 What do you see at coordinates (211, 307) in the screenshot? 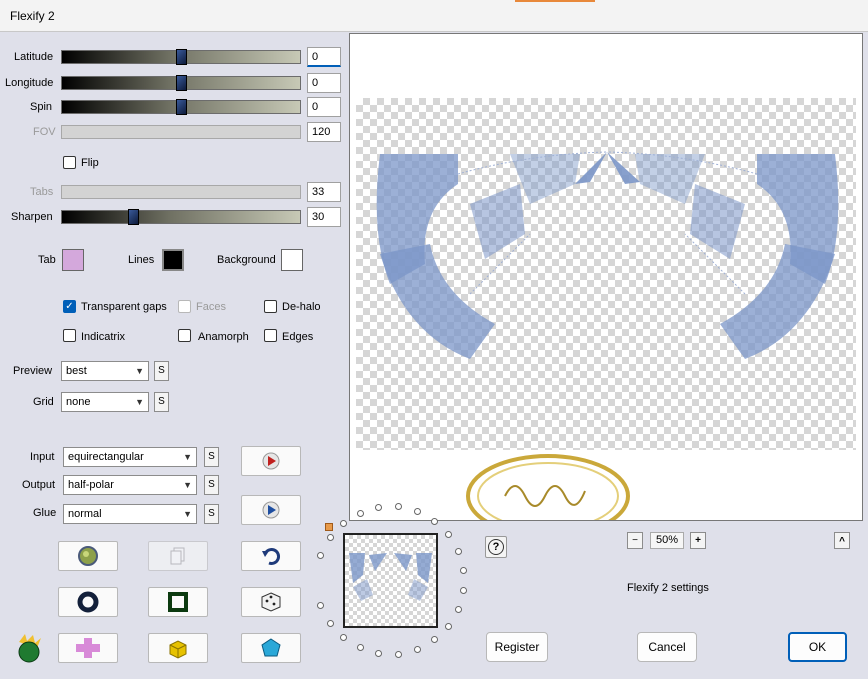
I see `faces-label: Faces` at bounding box center [211, 307].